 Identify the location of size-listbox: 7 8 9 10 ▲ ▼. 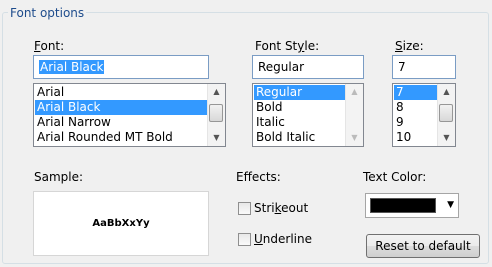
(424, 115).